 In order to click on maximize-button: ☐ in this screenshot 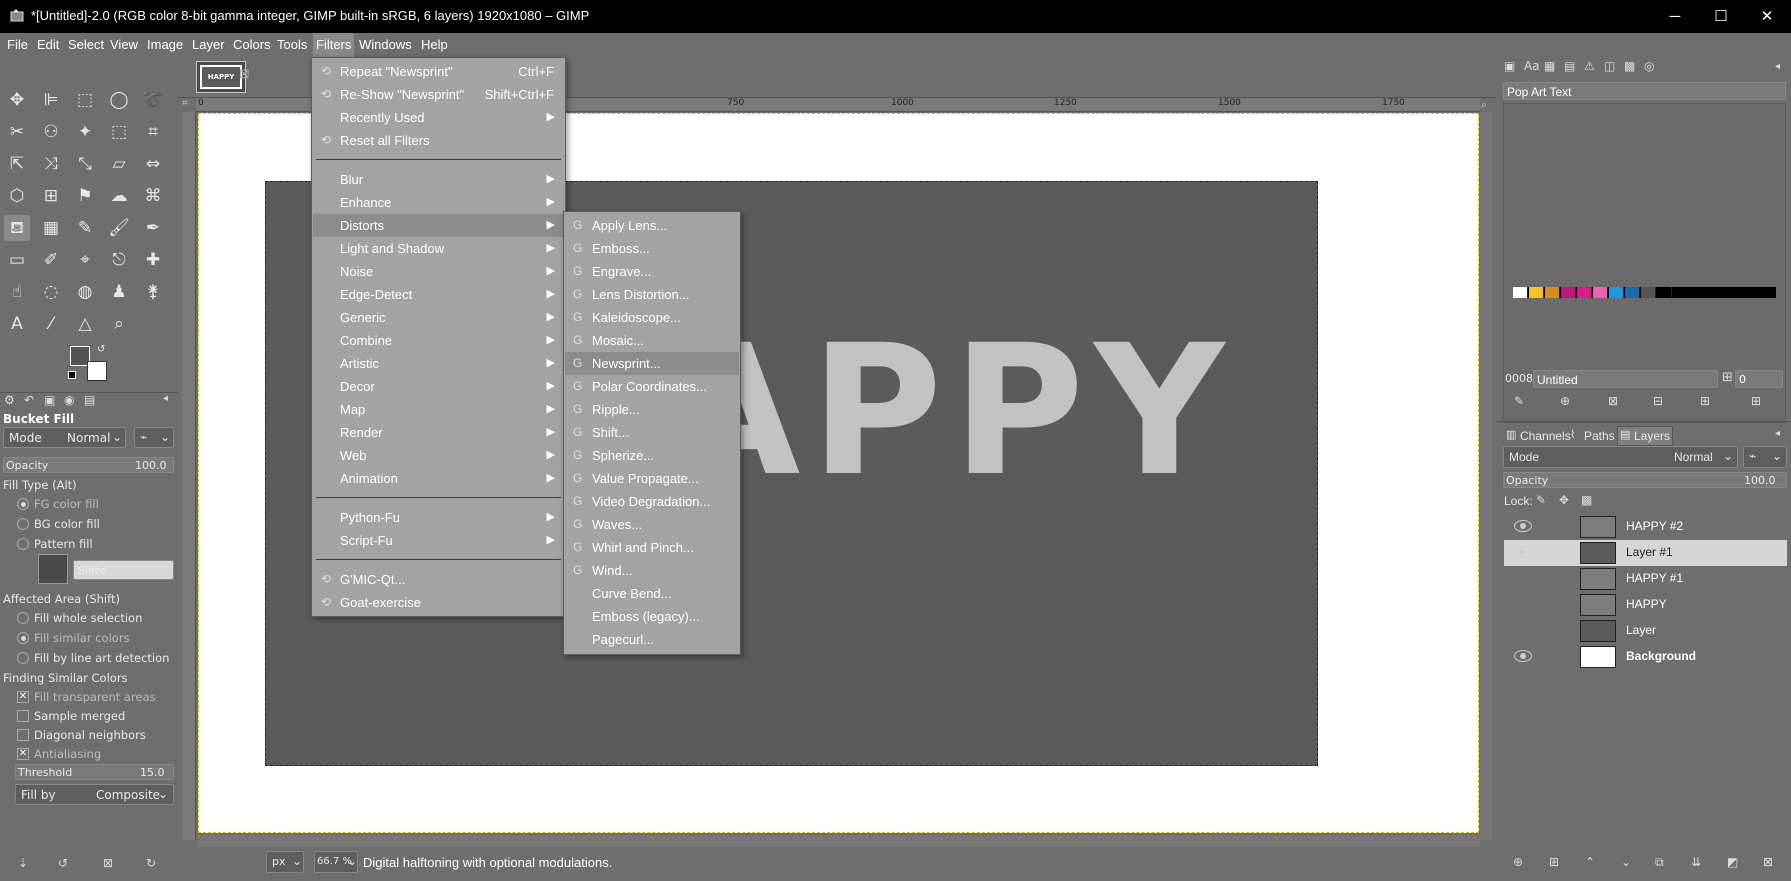, I will do `click(1721, 16)`.